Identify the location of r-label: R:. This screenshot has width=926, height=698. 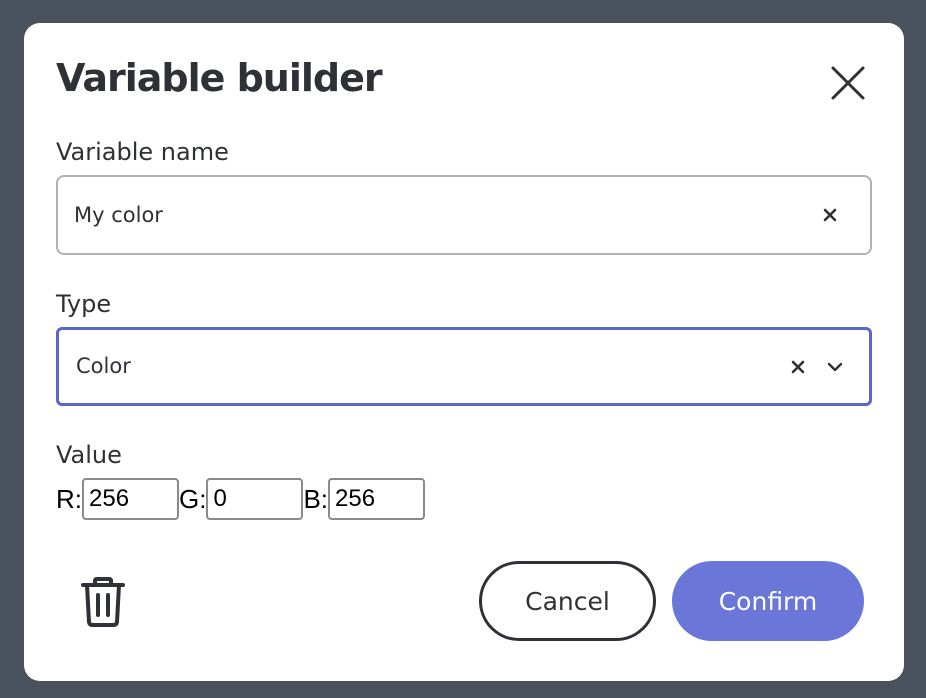
(69, 499).